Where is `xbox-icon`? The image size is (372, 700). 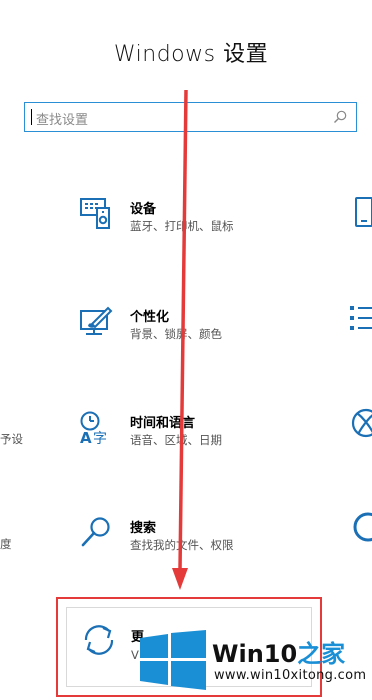 xbox-icon is located at coordinates (361, 421).